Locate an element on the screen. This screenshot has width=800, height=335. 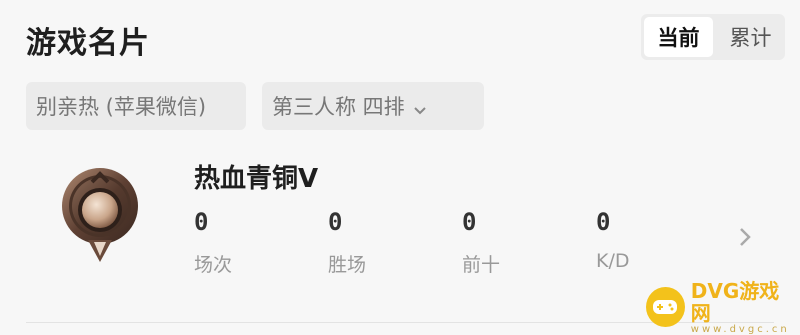
stat-matches: 0 场次 is located at coordinates (244, 242).